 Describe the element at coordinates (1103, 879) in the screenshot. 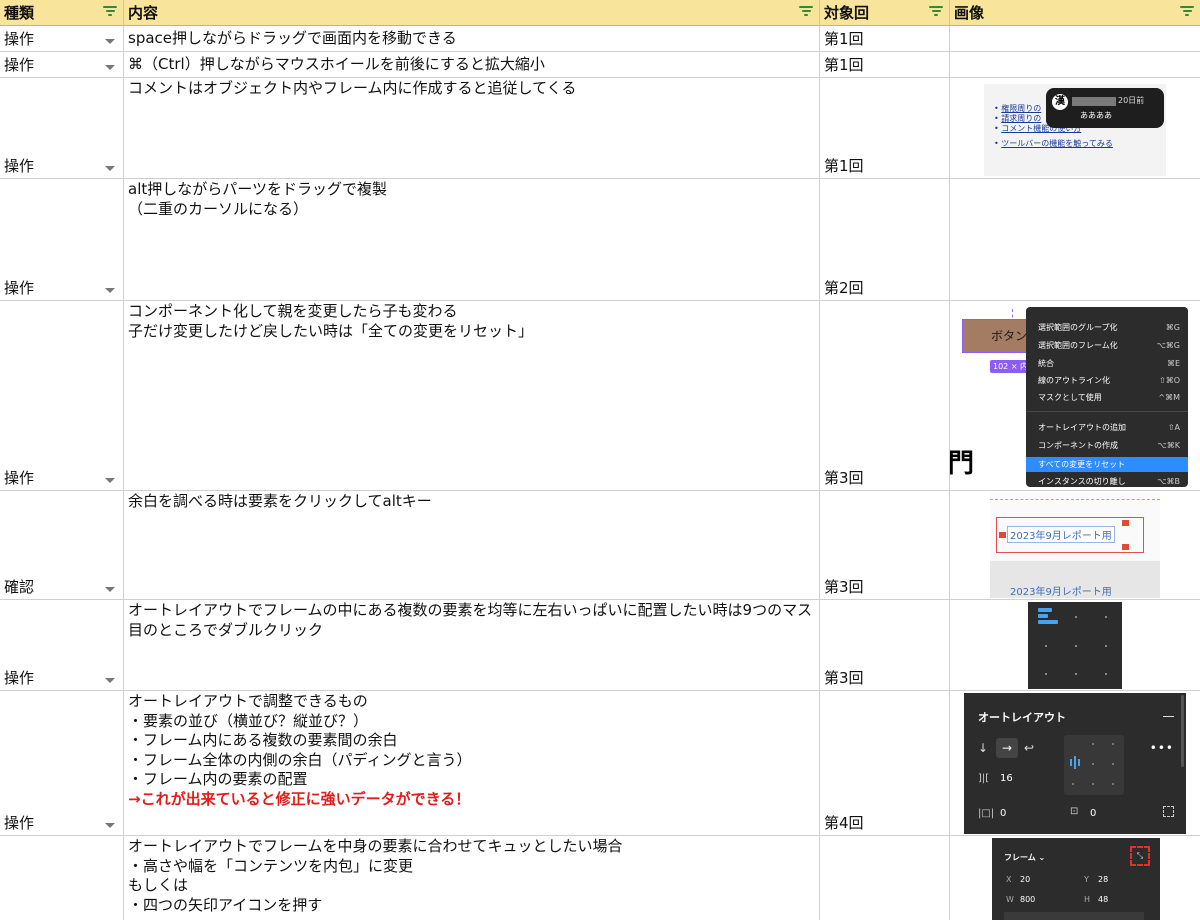

I see `y-value: 28` at that location.